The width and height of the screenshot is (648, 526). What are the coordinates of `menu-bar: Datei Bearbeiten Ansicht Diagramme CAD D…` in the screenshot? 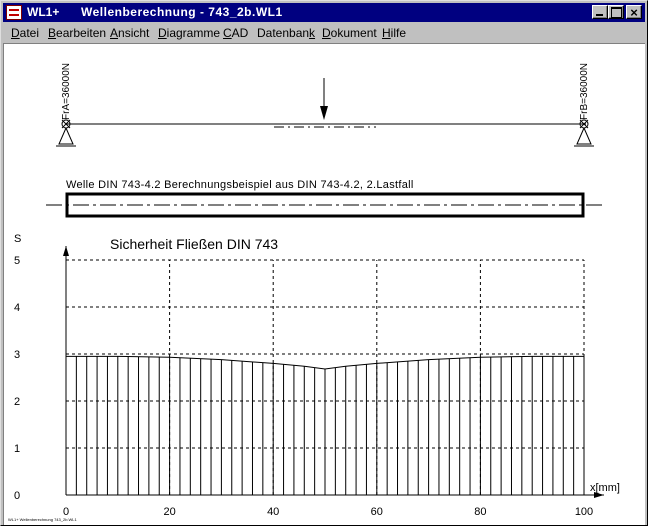 It's located at (324, 33).